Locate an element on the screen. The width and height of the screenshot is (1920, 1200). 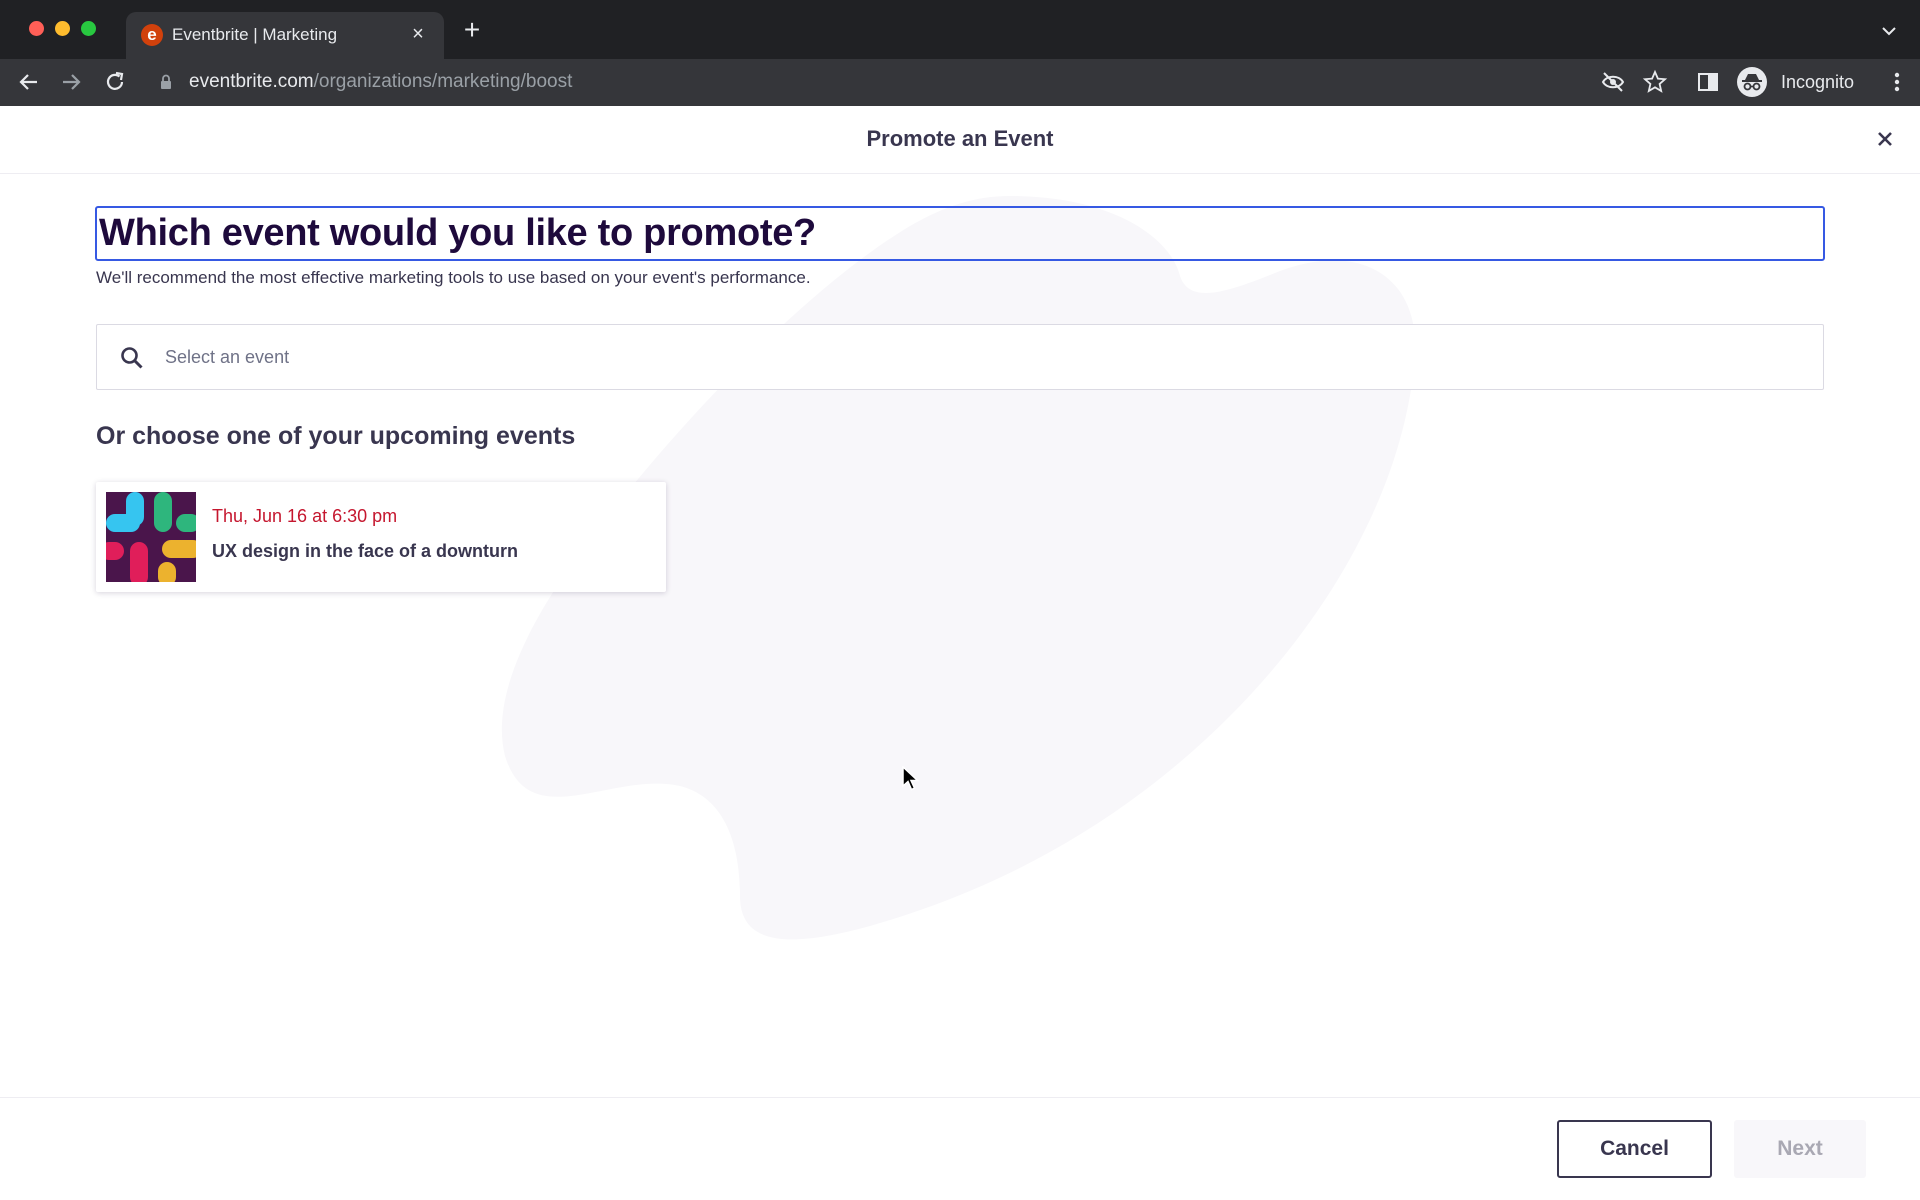
modal-title: Promote an Event is located at coordinates (960, 138).